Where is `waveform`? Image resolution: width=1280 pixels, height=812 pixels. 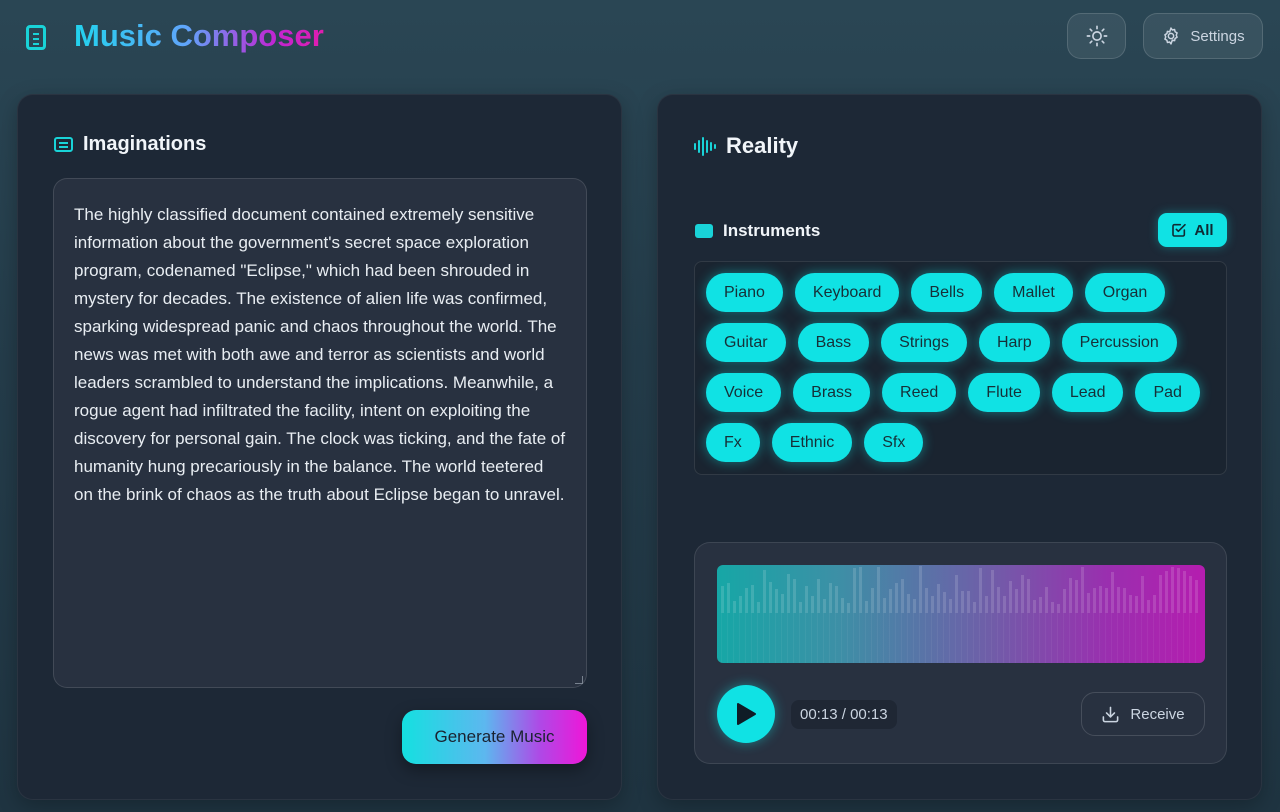
waveform is located at coordinates (961, 614).